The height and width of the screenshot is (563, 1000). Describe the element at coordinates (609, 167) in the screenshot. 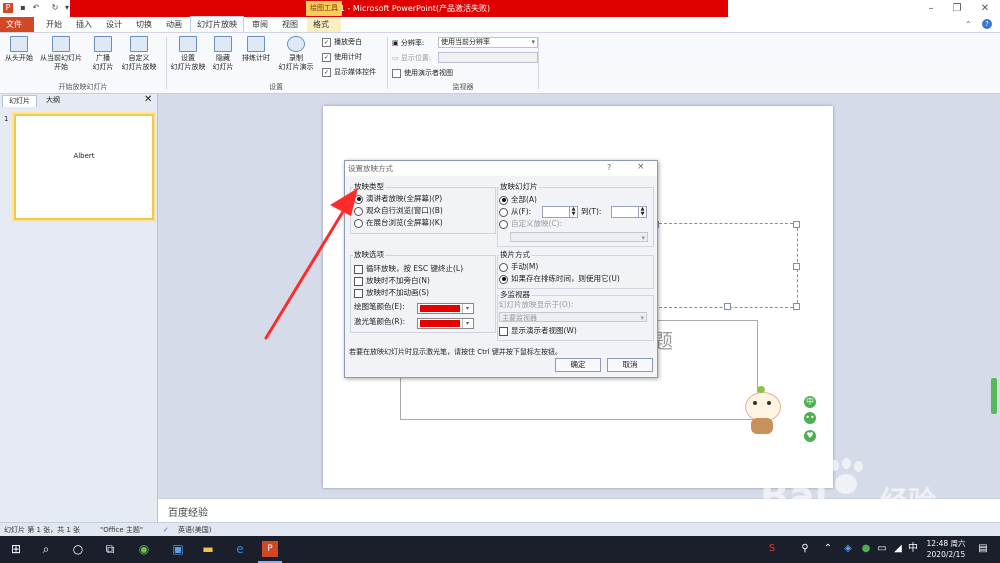

I see `dialog-help-icon: ?` at that location.